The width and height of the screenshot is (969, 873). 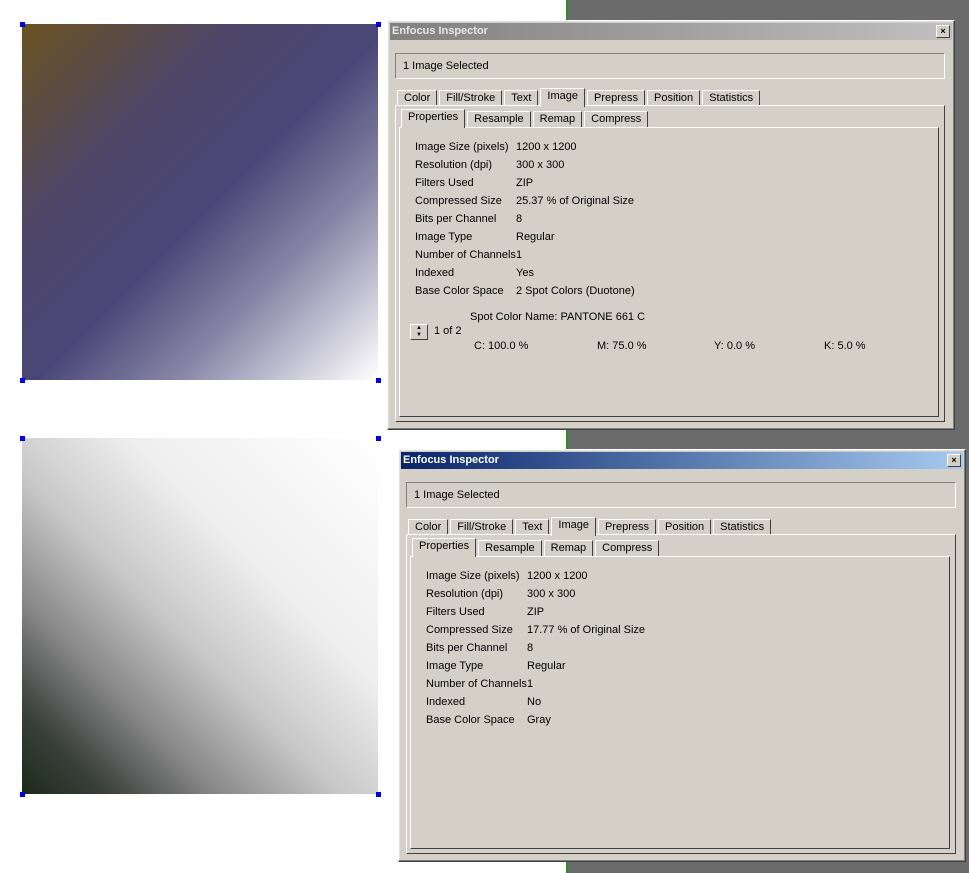 What do you see at coordinates (567, 10) in the screenshot?
I see `page-edge-top` at bounding box center [567, 10].